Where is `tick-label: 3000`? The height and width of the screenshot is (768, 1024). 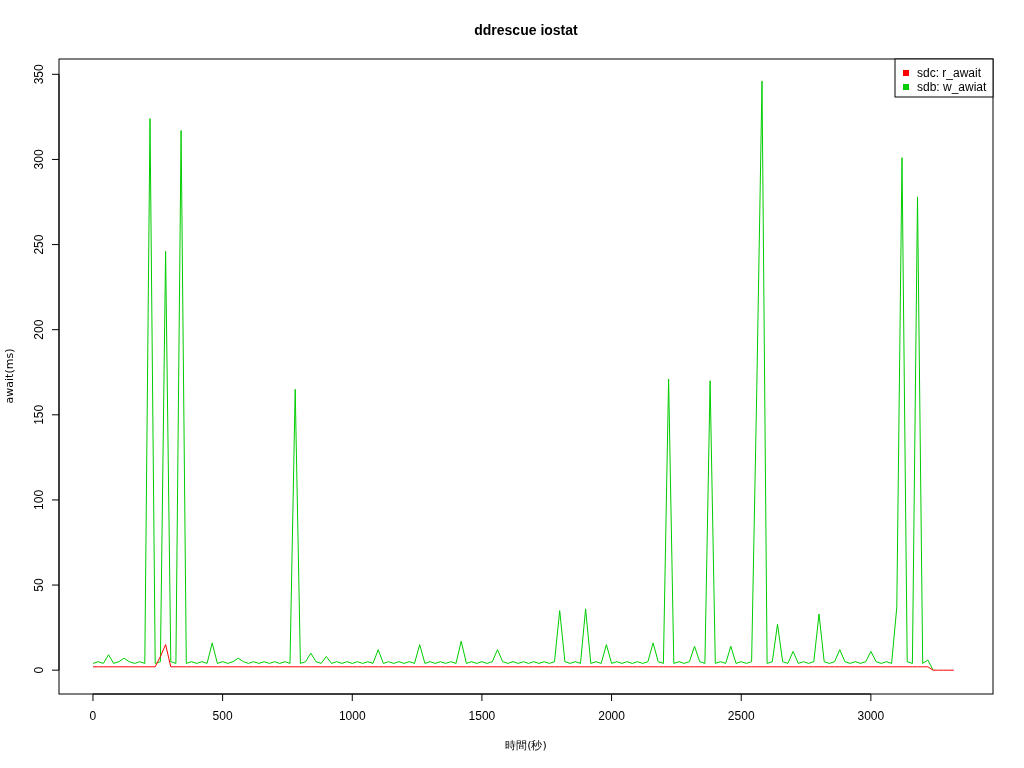 tick-label: 3000 is located at coordinates (871, 716).